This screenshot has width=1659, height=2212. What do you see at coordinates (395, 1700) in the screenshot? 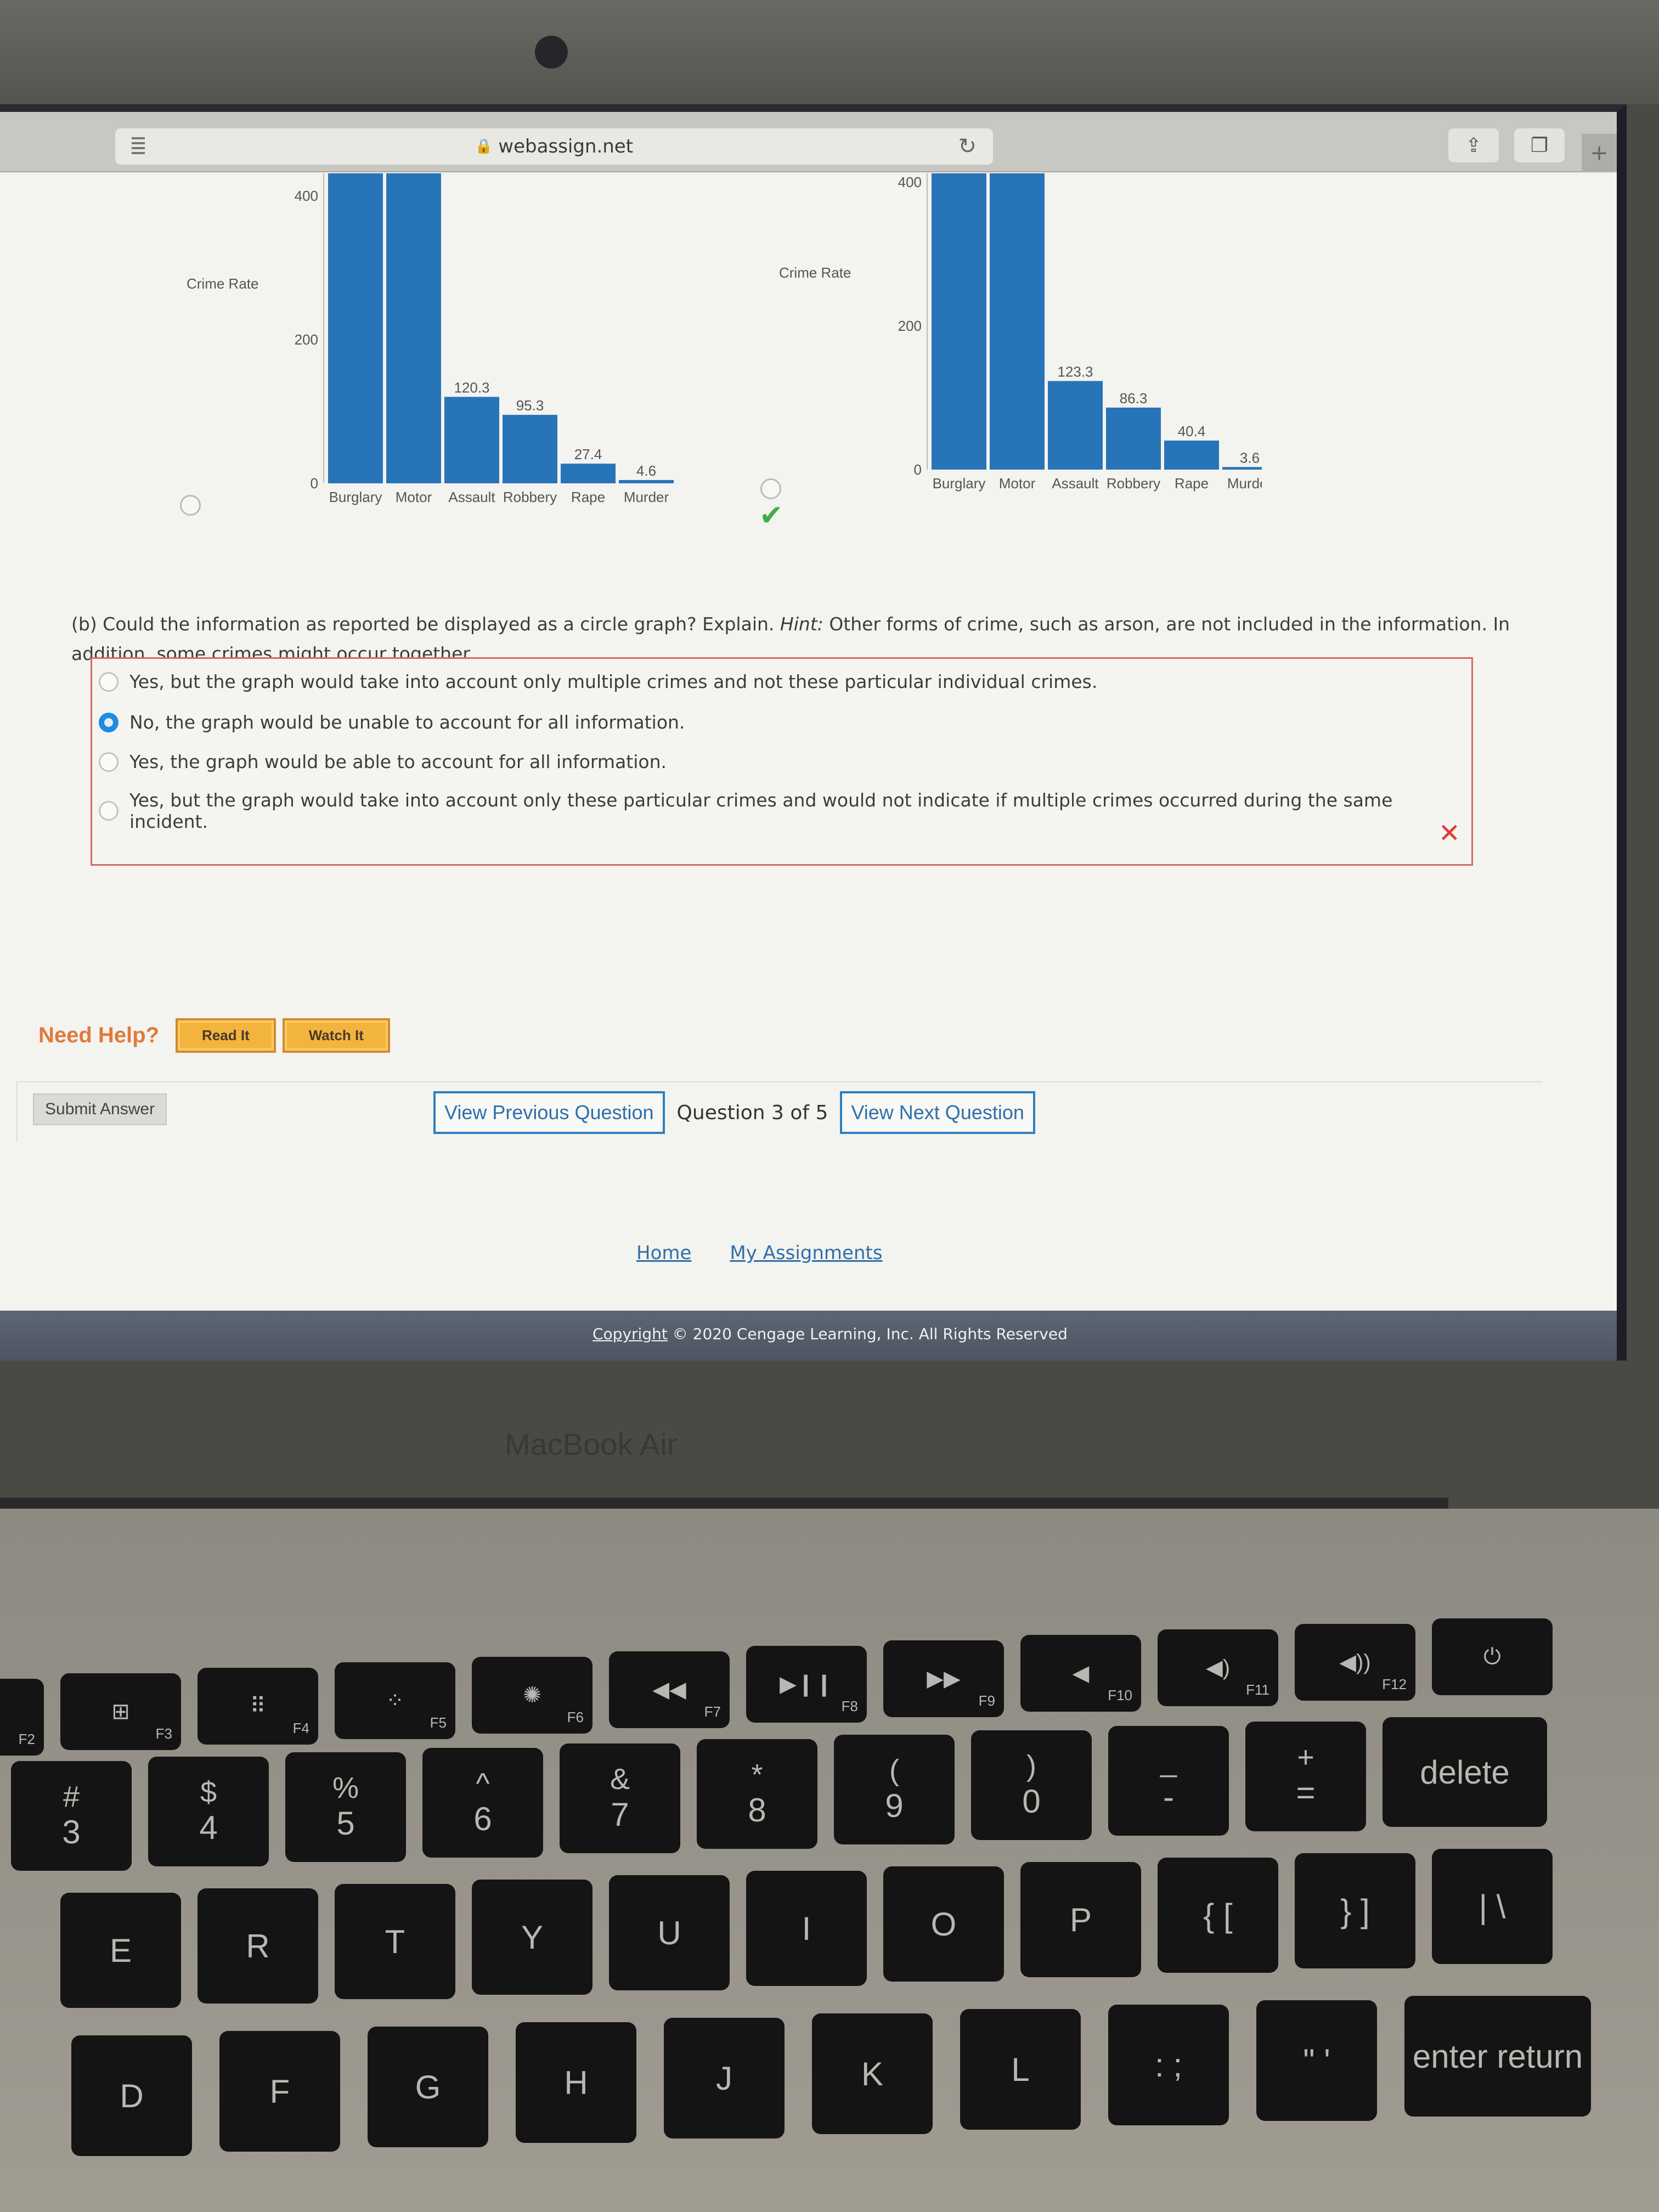
I see `function-key-f5: ⁘ F5` at bounding box center [395, 1700].